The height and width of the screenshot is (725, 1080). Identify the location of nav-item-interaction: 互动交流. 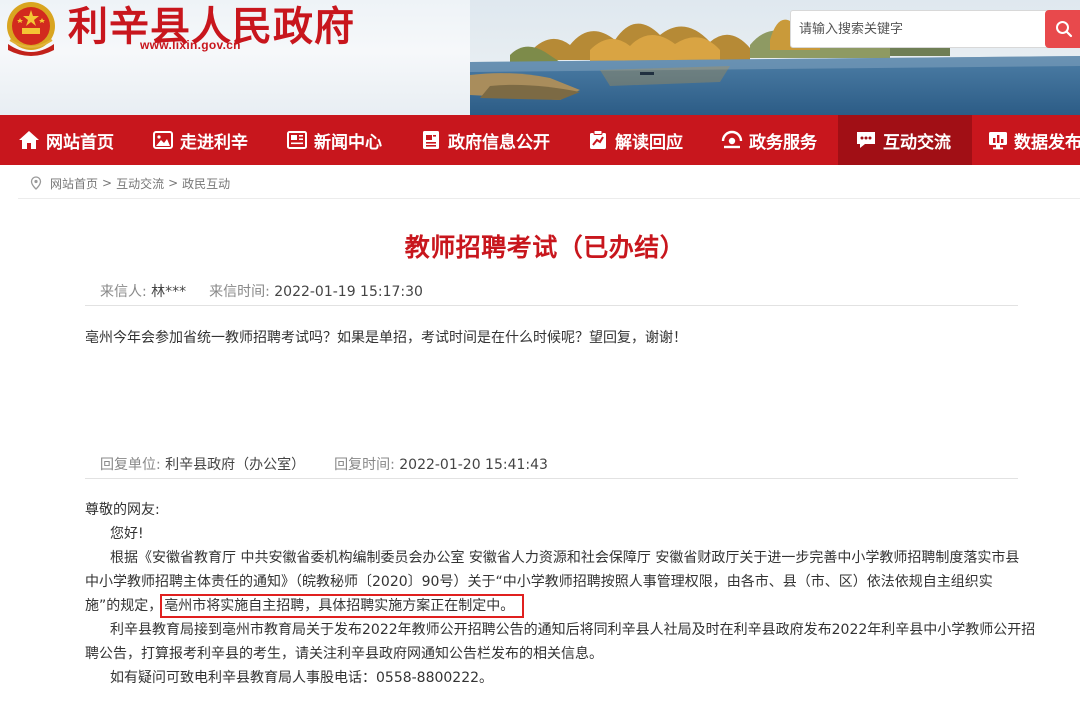
(905, 140).